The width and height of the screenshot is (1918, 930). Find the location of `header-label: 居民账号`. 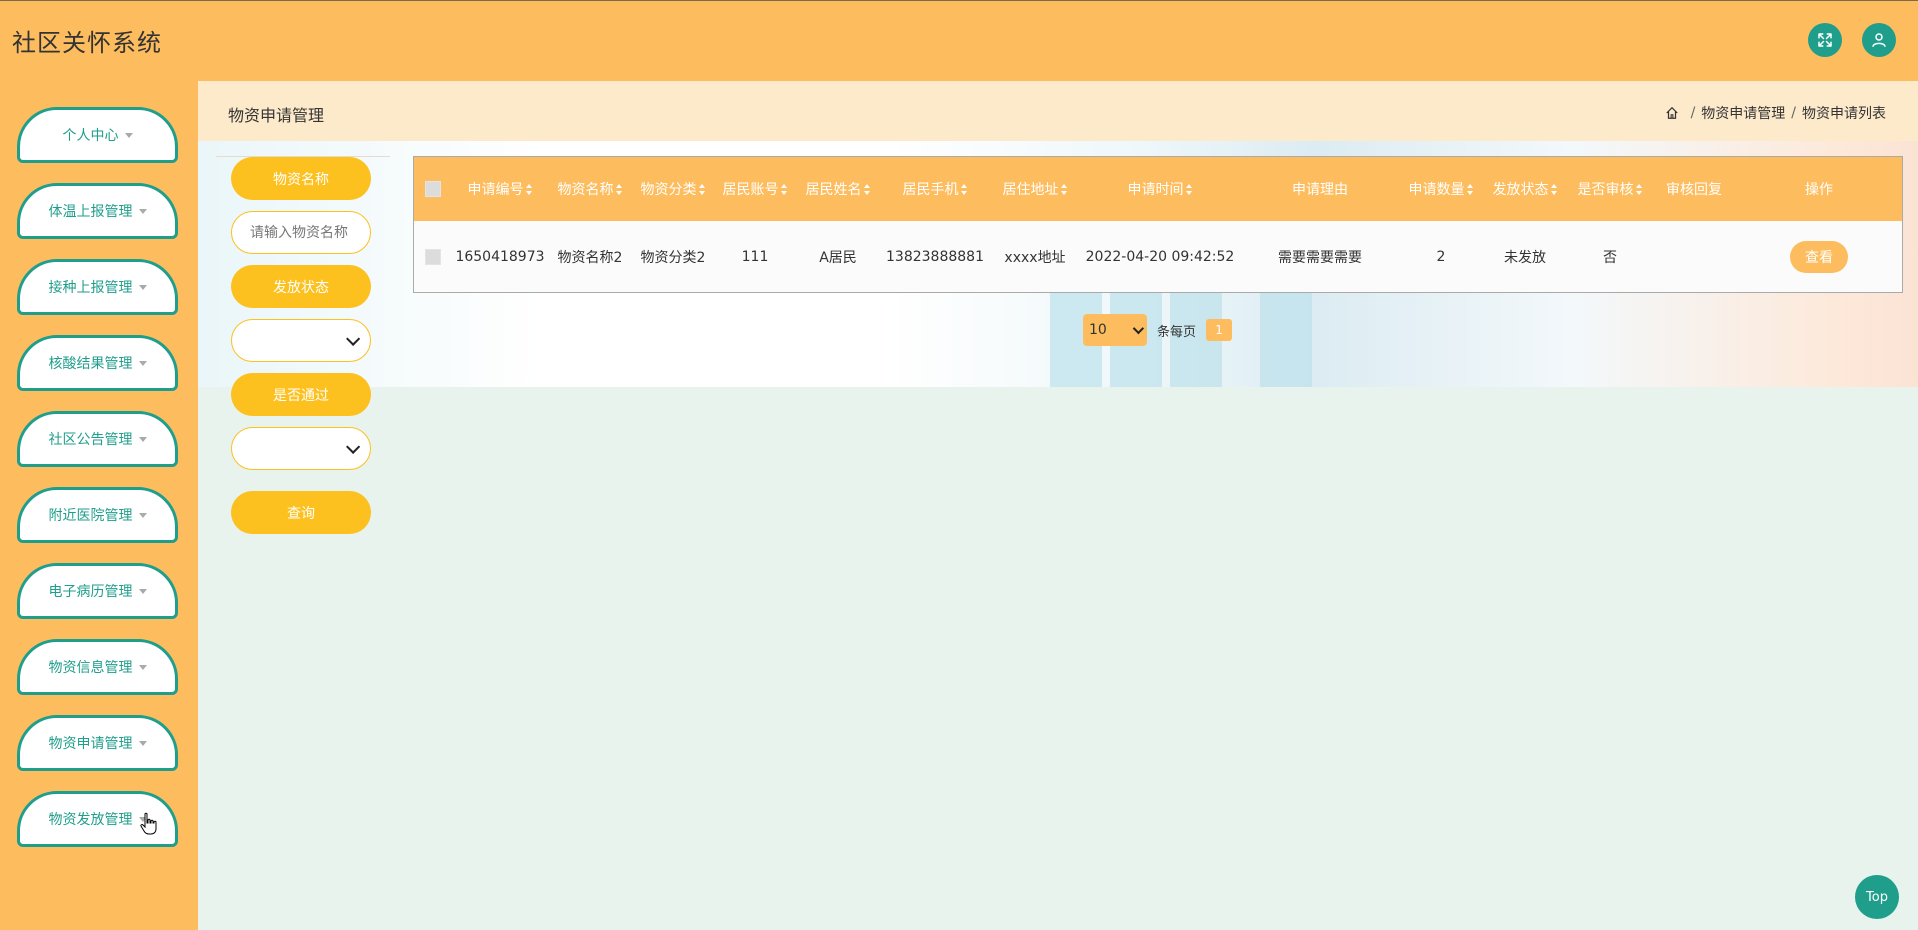

header-label: 居民账号 is located at coordinates (750, 190).